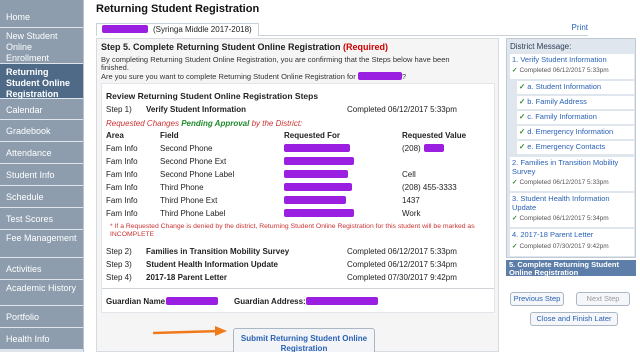 Image resolution: width=640 pixels, height=352 pixels. I want to click on dm-sub-family-address: ✓ b. Family Address, so click(575, 102).